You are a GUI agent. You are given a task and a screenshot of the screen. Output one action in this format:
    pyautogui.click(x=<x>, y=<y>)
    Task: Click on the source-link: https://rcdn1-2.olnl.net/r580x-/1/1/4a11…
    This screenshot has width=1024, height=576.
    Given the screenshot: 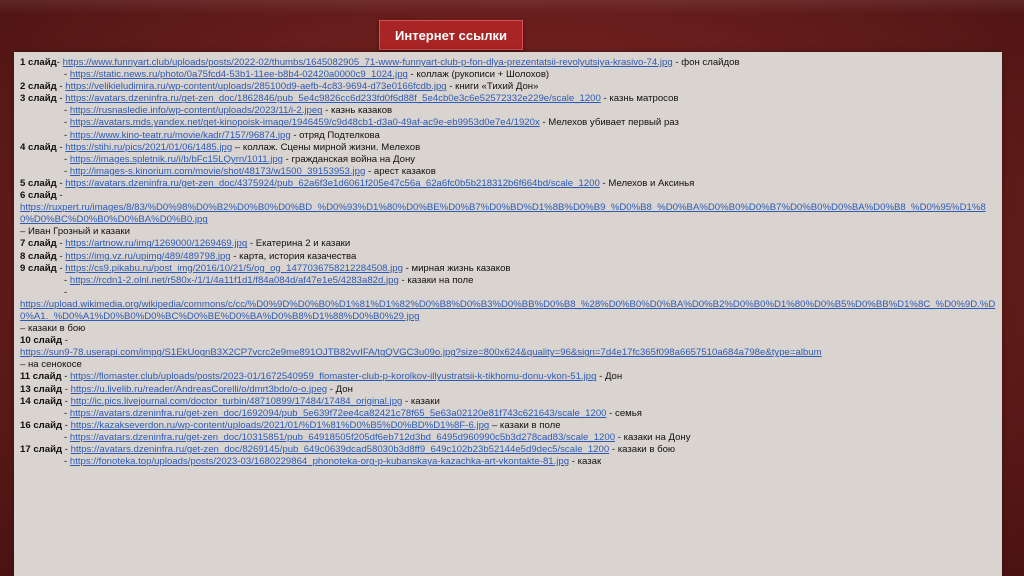 What is the action you would take?
    pyautogui.click(x=234, y=280)
    